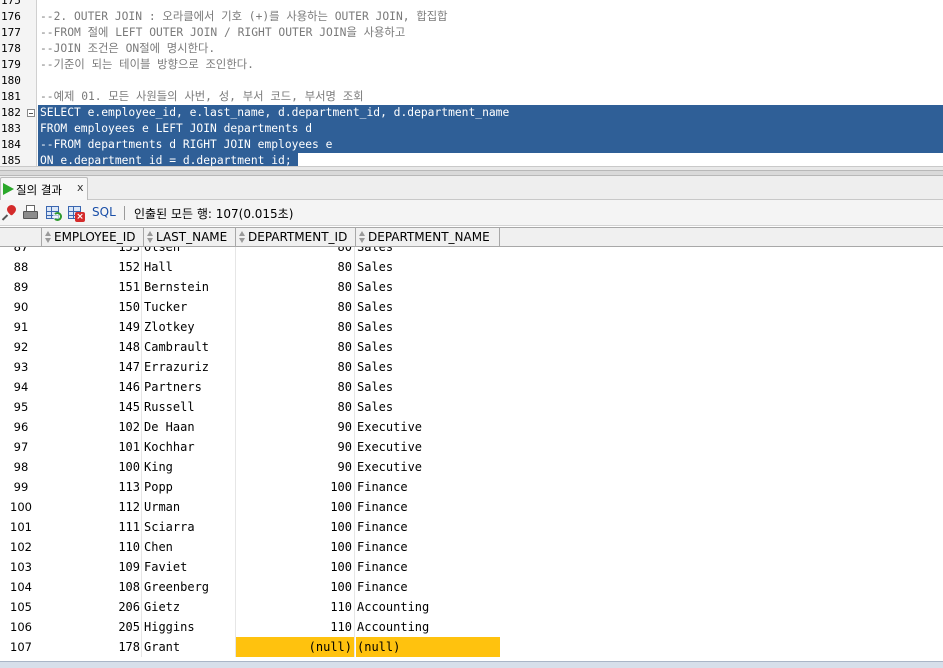  I want to click on table-row: 92 148 Cambrault 80 Sales, so click(250, 347).